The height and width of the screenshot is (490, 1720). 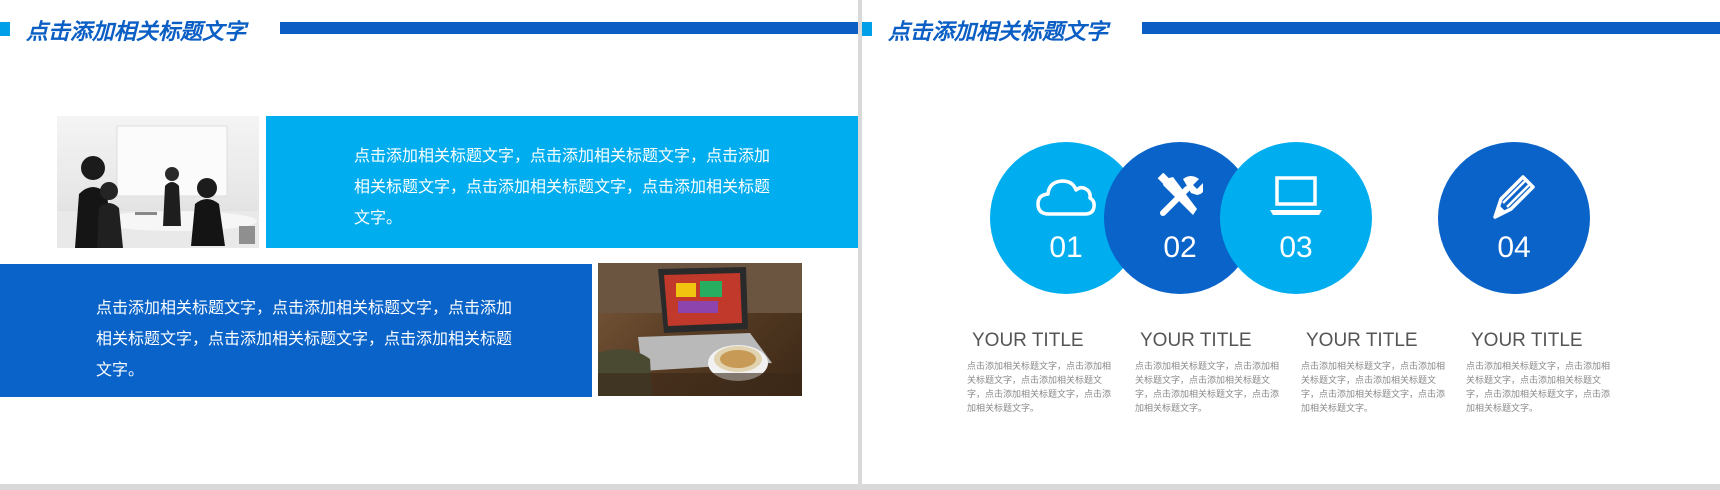 I want to click on meeting-photo, so click(x=158, y=182).